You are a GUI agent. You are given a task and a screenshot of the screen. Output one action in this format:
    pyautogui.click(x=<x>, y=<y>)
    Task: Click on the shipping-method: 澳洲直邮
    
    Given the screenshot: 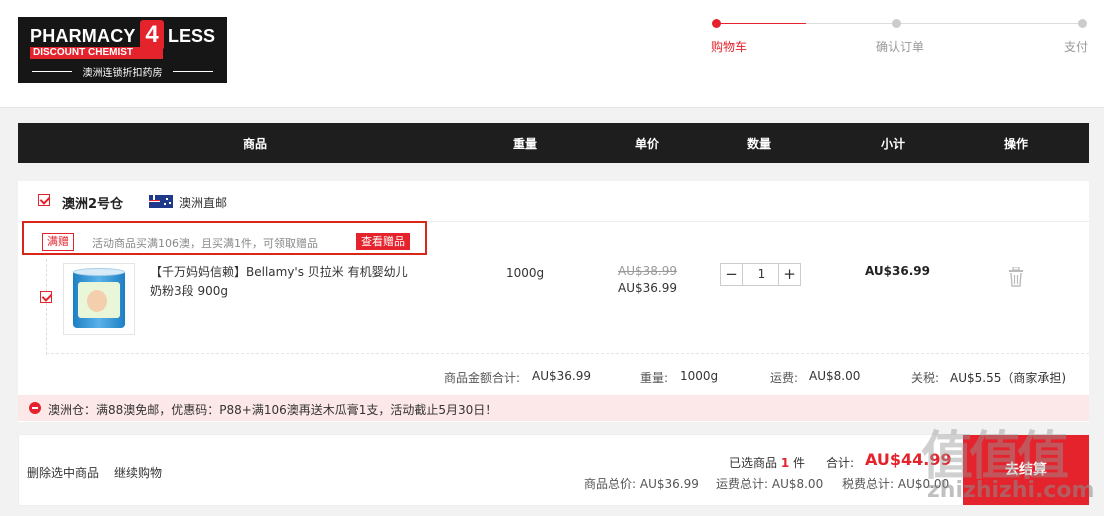 What is the action you would take?
    pyautogui.click(x=203, y=203)
    